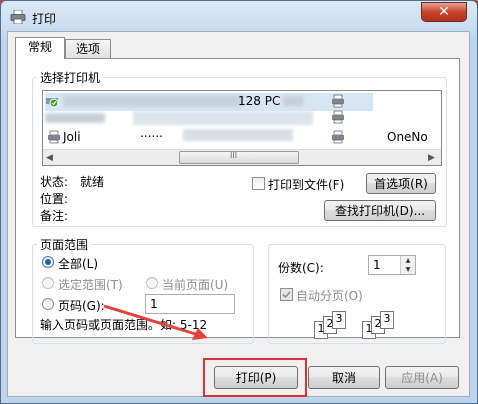  Describe the element at coordinates (195, 285) in the screenshot. I see `radio-current-page-label: 当前页面(U)` at that location.